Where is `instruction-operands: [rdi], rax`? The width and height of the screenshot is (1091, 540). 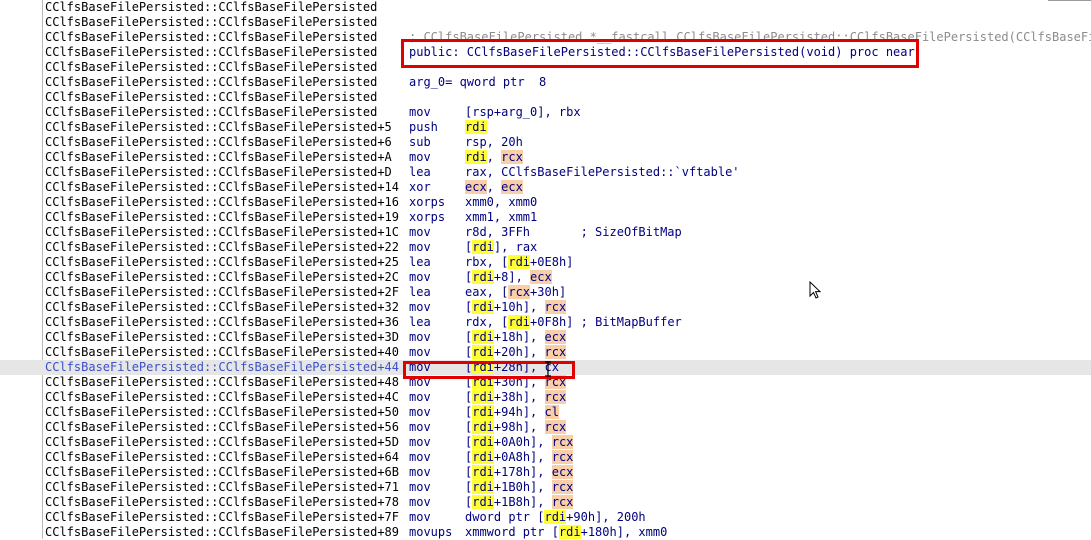
instruction-operands: [rdi], rax is located at coordinates (501, 247).